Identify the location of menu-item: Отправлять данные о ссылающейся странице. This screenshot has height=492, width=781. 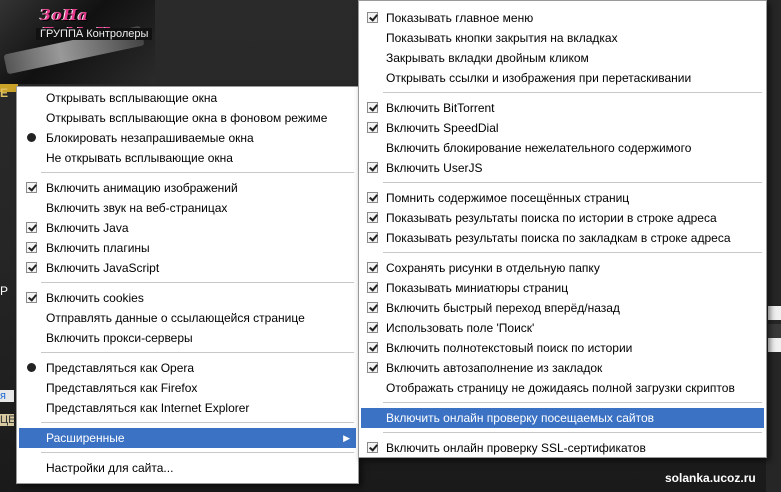
(187, 318).